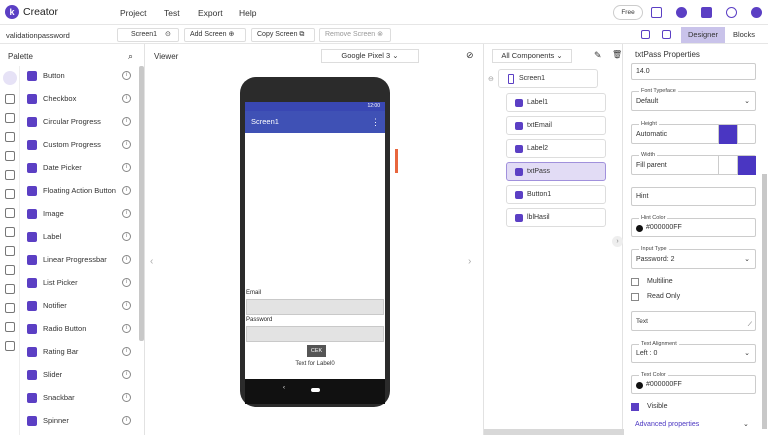 The width and height of the screenshot is (768, 435). I want to click on palette-item: Snackbar i, so click(79, 398).